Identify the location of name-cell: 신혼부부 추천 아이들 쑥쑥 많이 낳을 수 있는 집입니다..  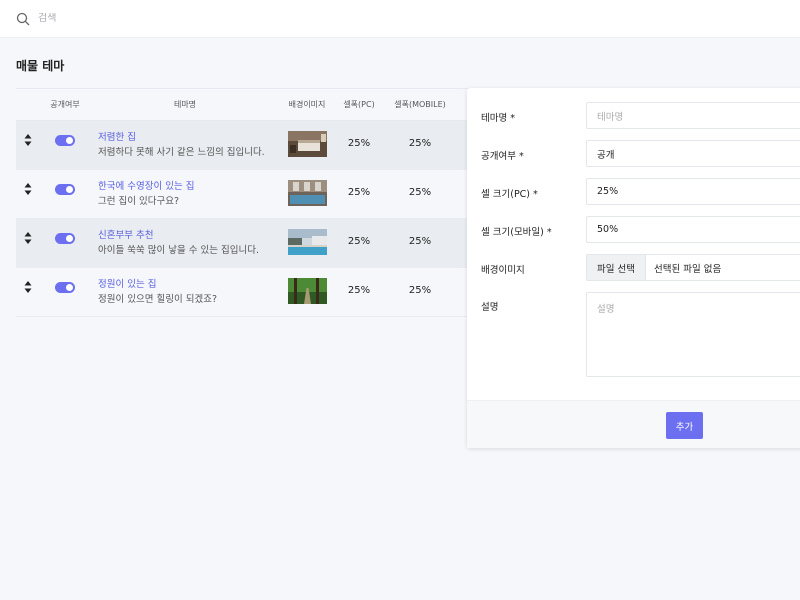
(185, 238).